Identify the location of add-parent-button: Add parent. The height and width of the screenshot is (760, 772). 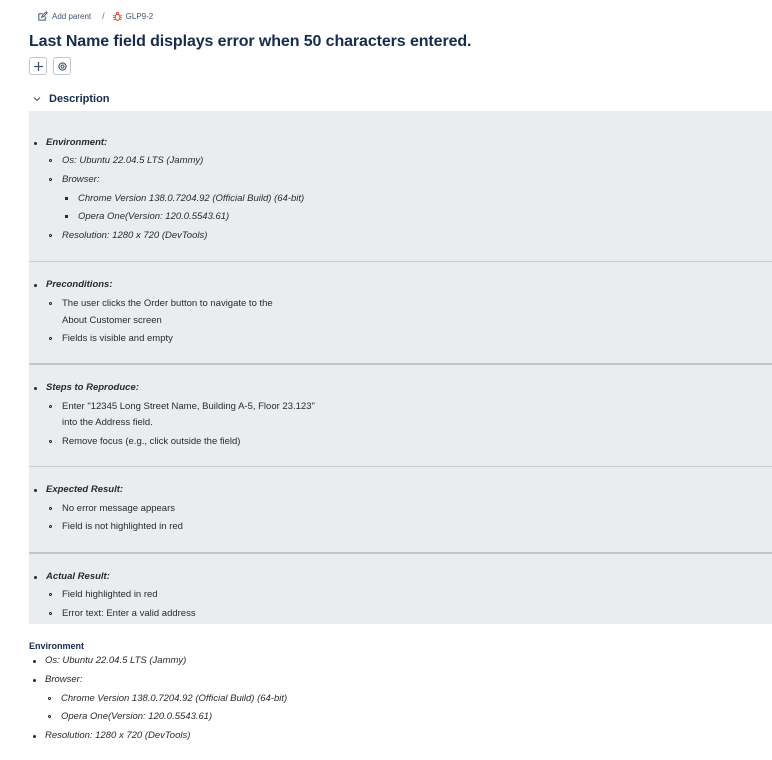
(64, 16).